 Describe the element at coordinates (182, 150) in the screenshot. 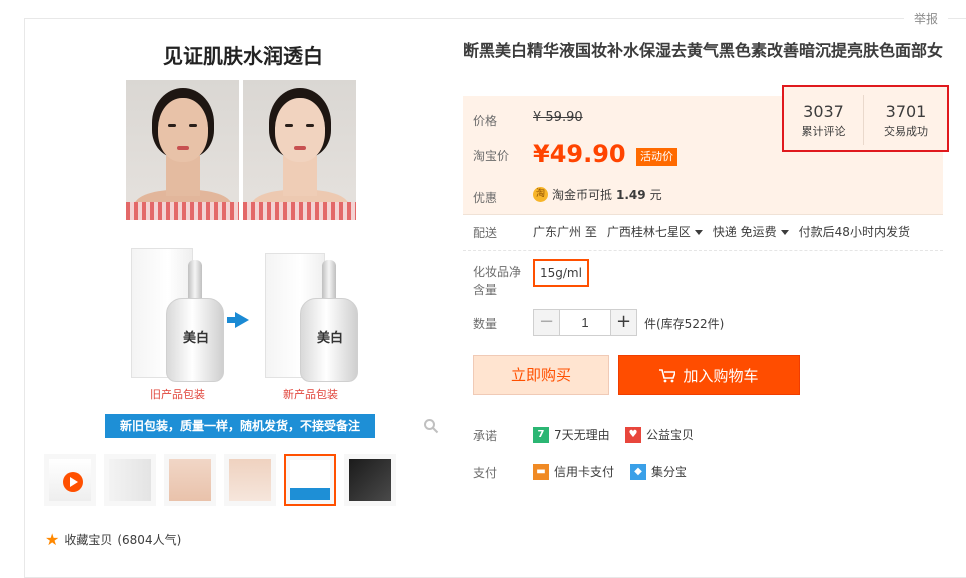

I see `before-face-photo` at that location.